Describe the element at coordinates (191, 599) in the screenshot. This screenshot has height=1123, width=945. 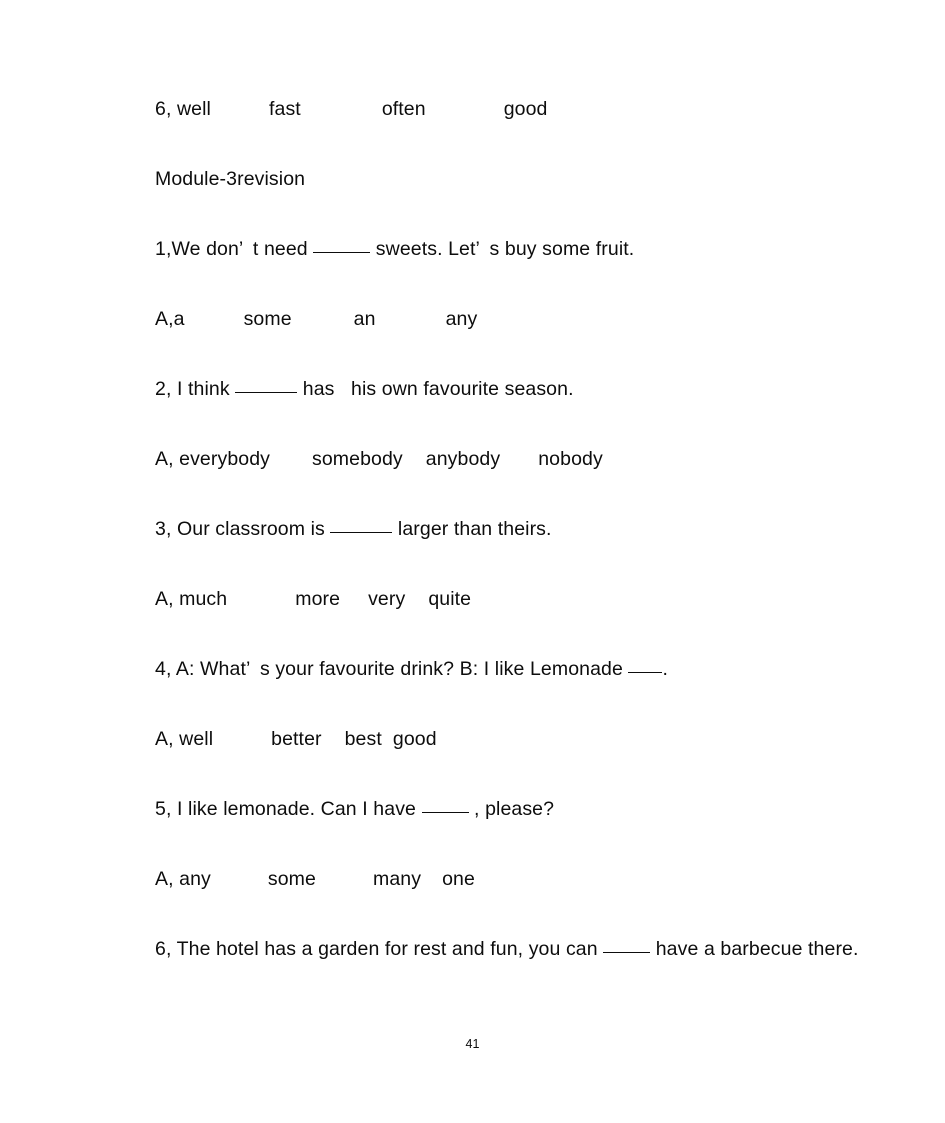
I see `option-label: A, much` at that location.